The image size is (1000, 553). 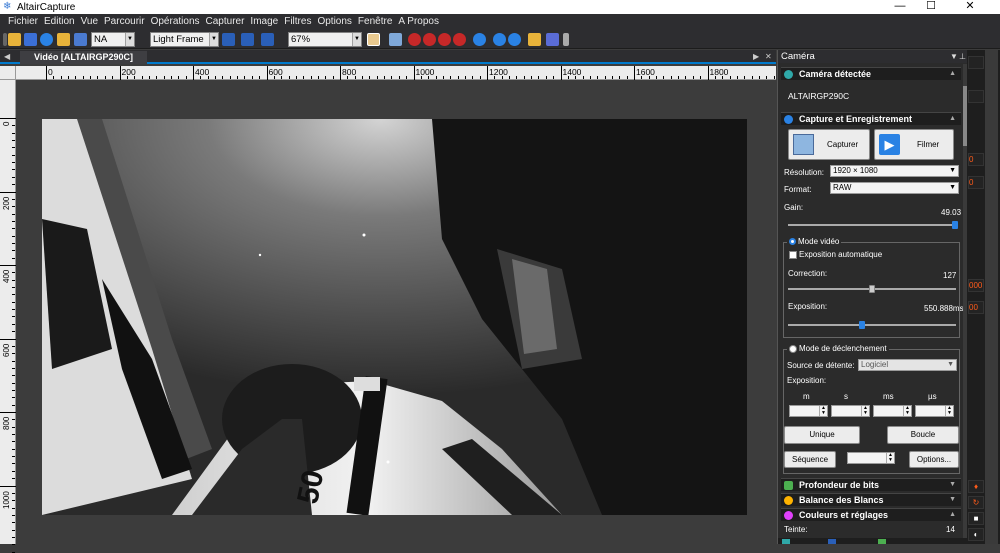 What do you see at coordinates (59, 22) in the screenshot?
I see `menu-edition: Edition` at bounding box center [59, 22].